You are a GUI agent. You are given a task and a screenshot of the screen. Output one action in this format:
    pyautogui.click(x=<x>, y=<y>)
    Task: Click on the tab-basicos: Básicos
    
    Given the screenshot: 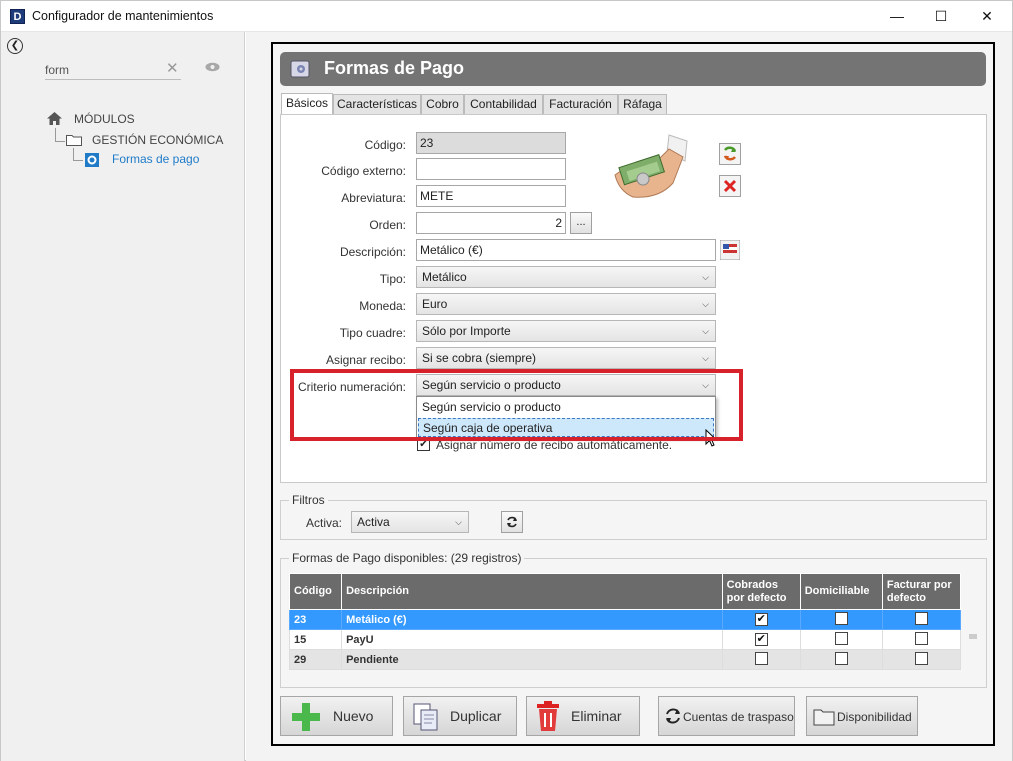 What is the action you would take?
    pyautogui.click(x=307, y=104)
    